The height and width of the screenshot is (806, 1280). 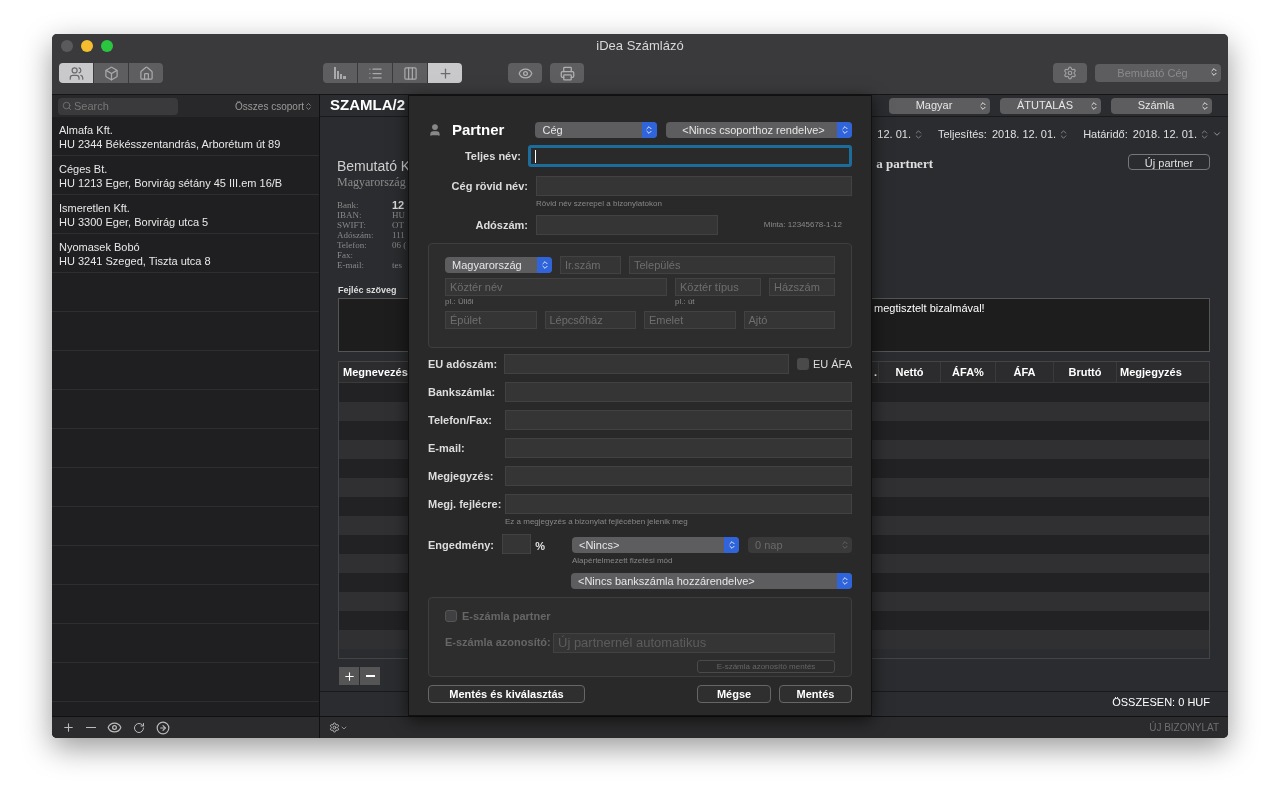 I want to click on field-label: Telefon/Fax:, so click(x=460, y=420).